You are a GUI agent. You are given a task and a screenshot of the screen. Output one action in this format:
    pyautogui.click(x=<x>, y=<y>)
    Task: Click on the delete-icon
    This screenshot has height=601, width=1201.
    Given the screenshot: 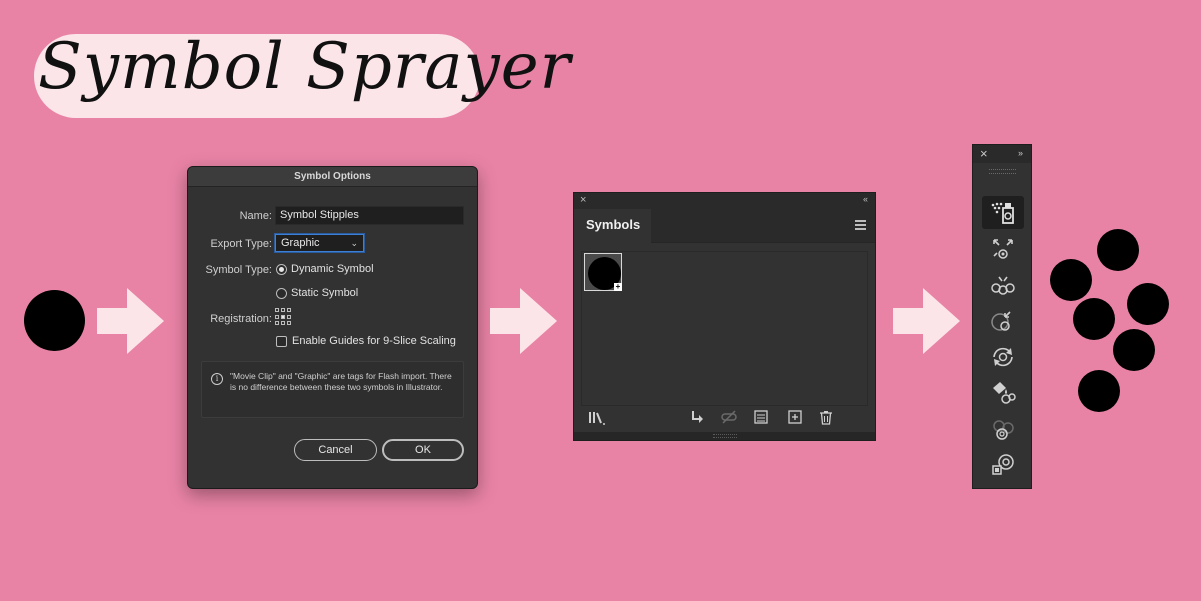 What is the action you would take?
    pyautogui.click(x=826, y=417)
    